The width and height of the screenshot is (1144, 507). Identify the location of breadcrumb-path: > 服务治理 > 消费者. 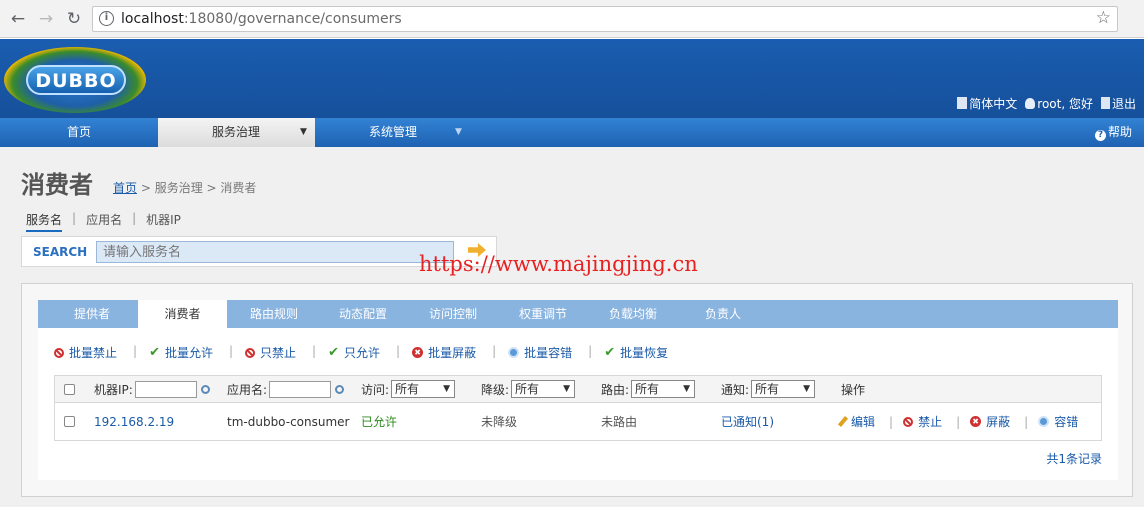
(197, 188).